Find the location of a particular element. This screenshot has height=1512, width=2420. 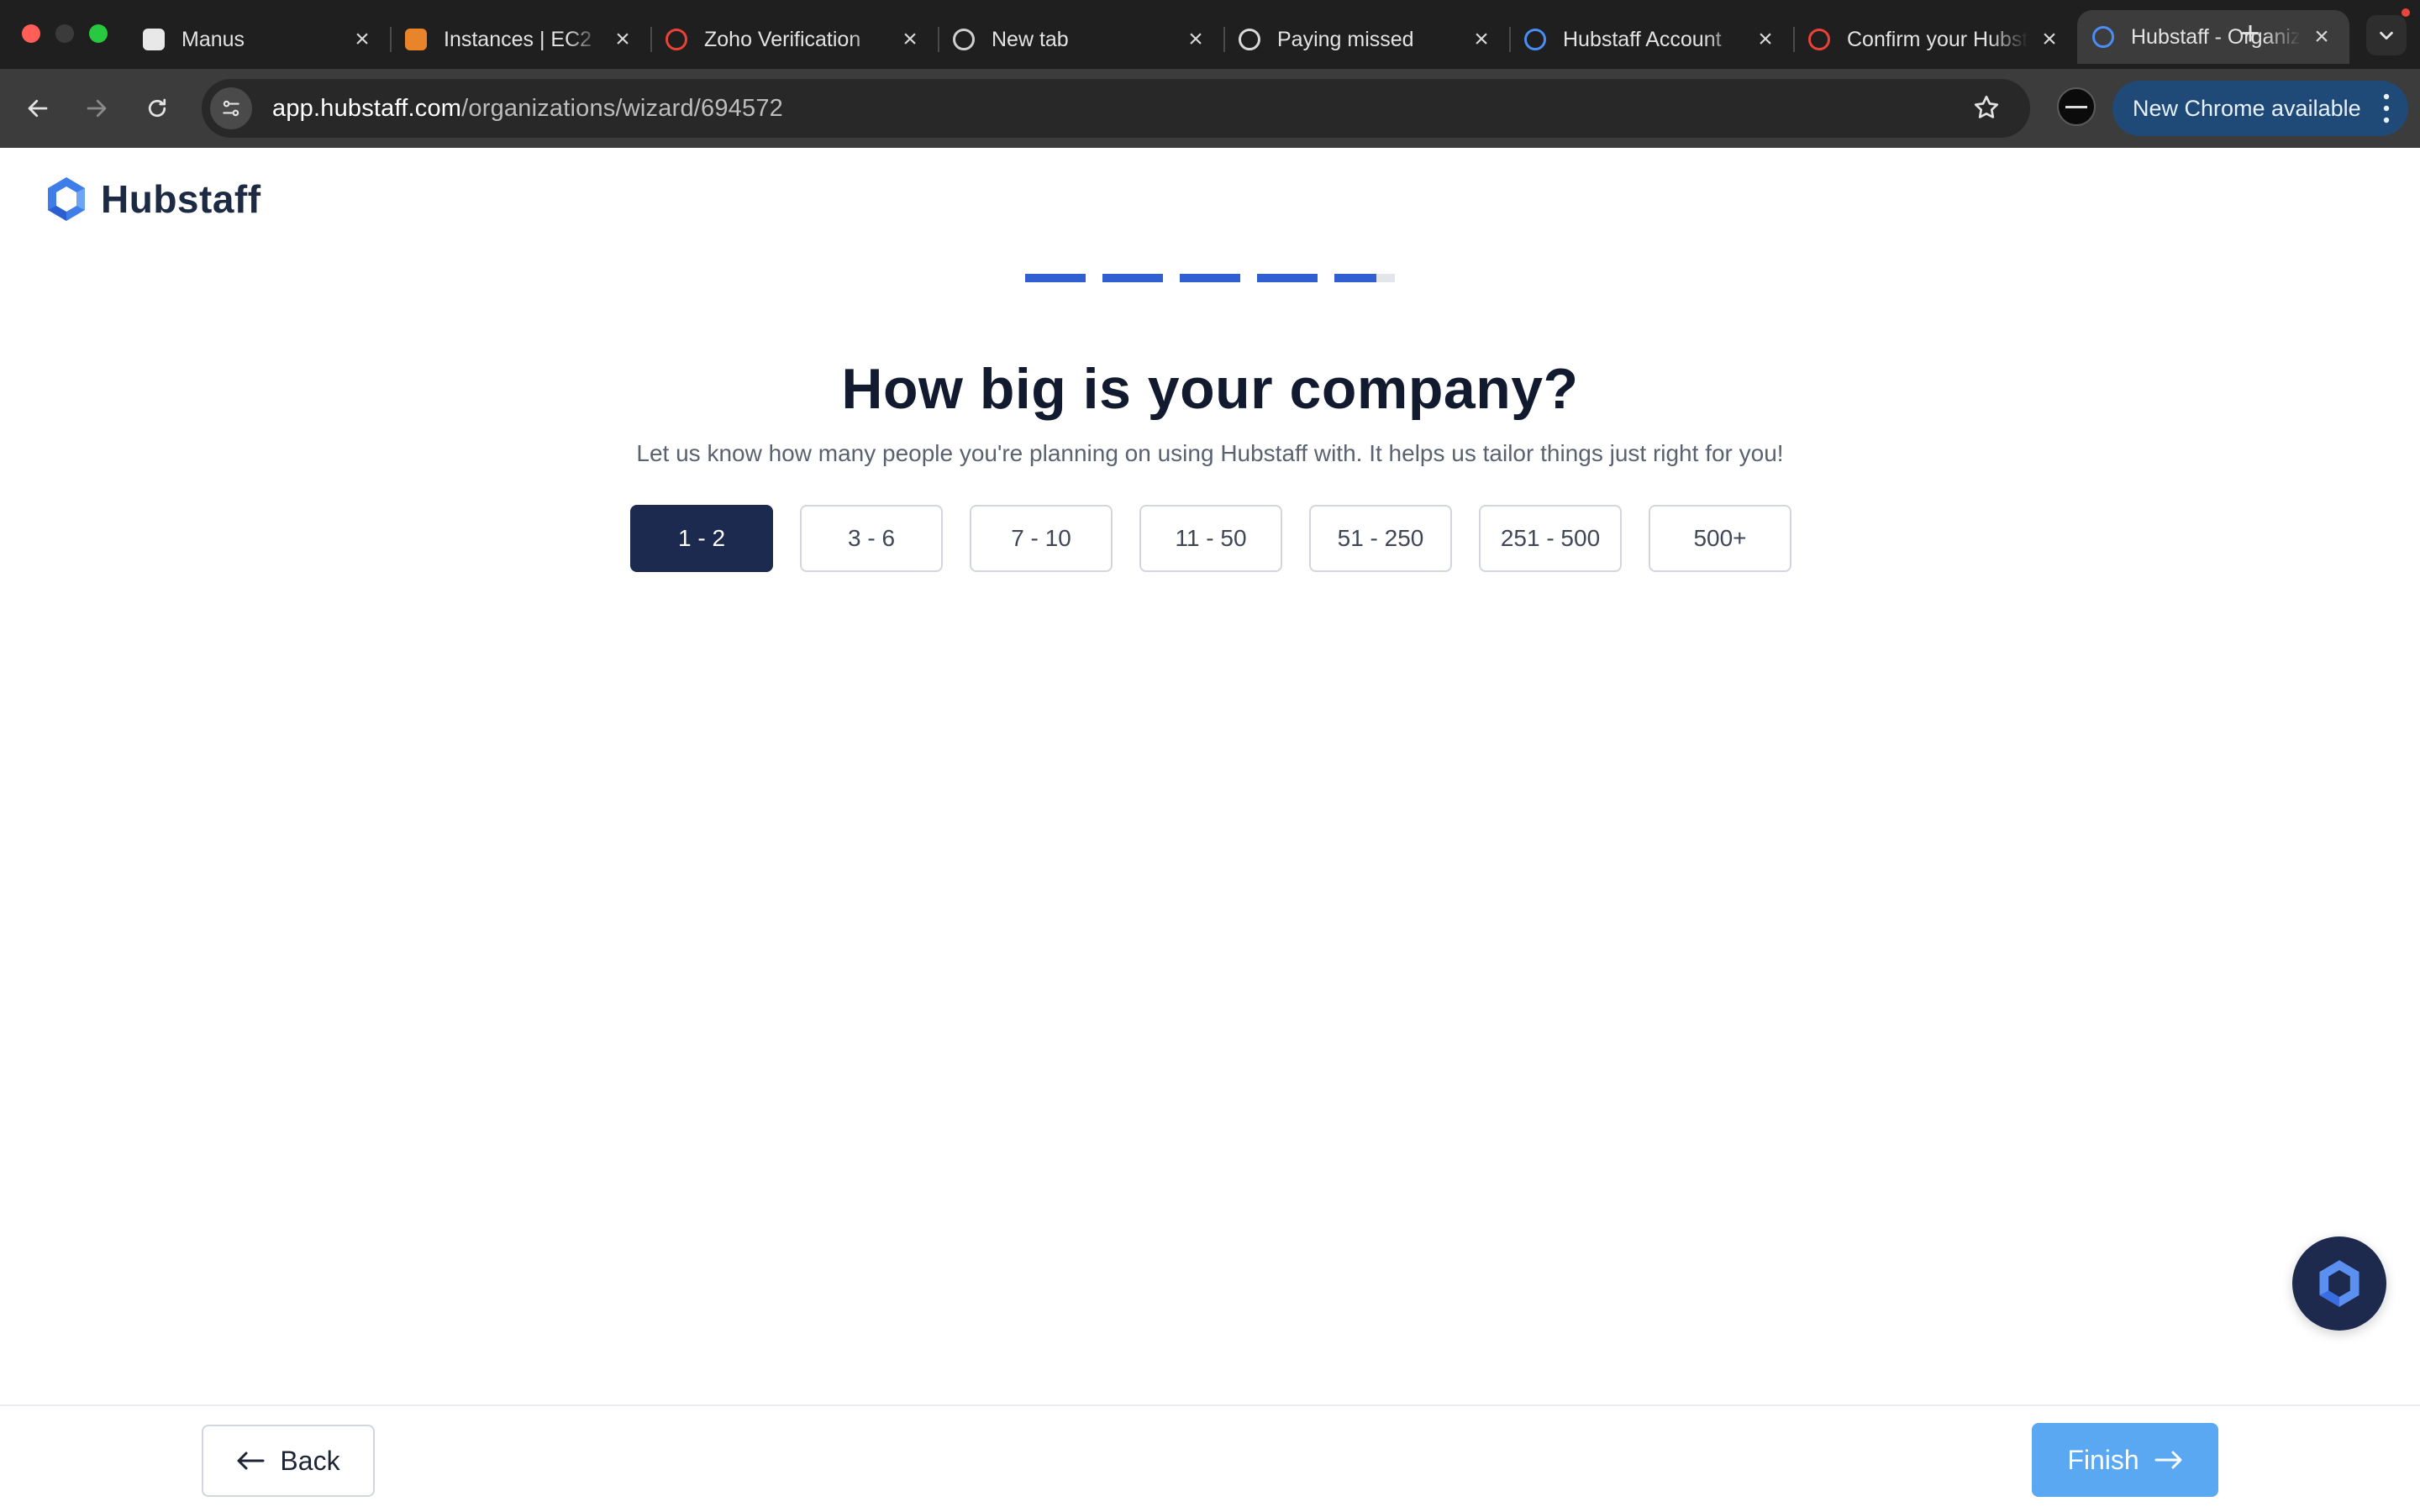

window-close-button is located at coordinates (31, 33).